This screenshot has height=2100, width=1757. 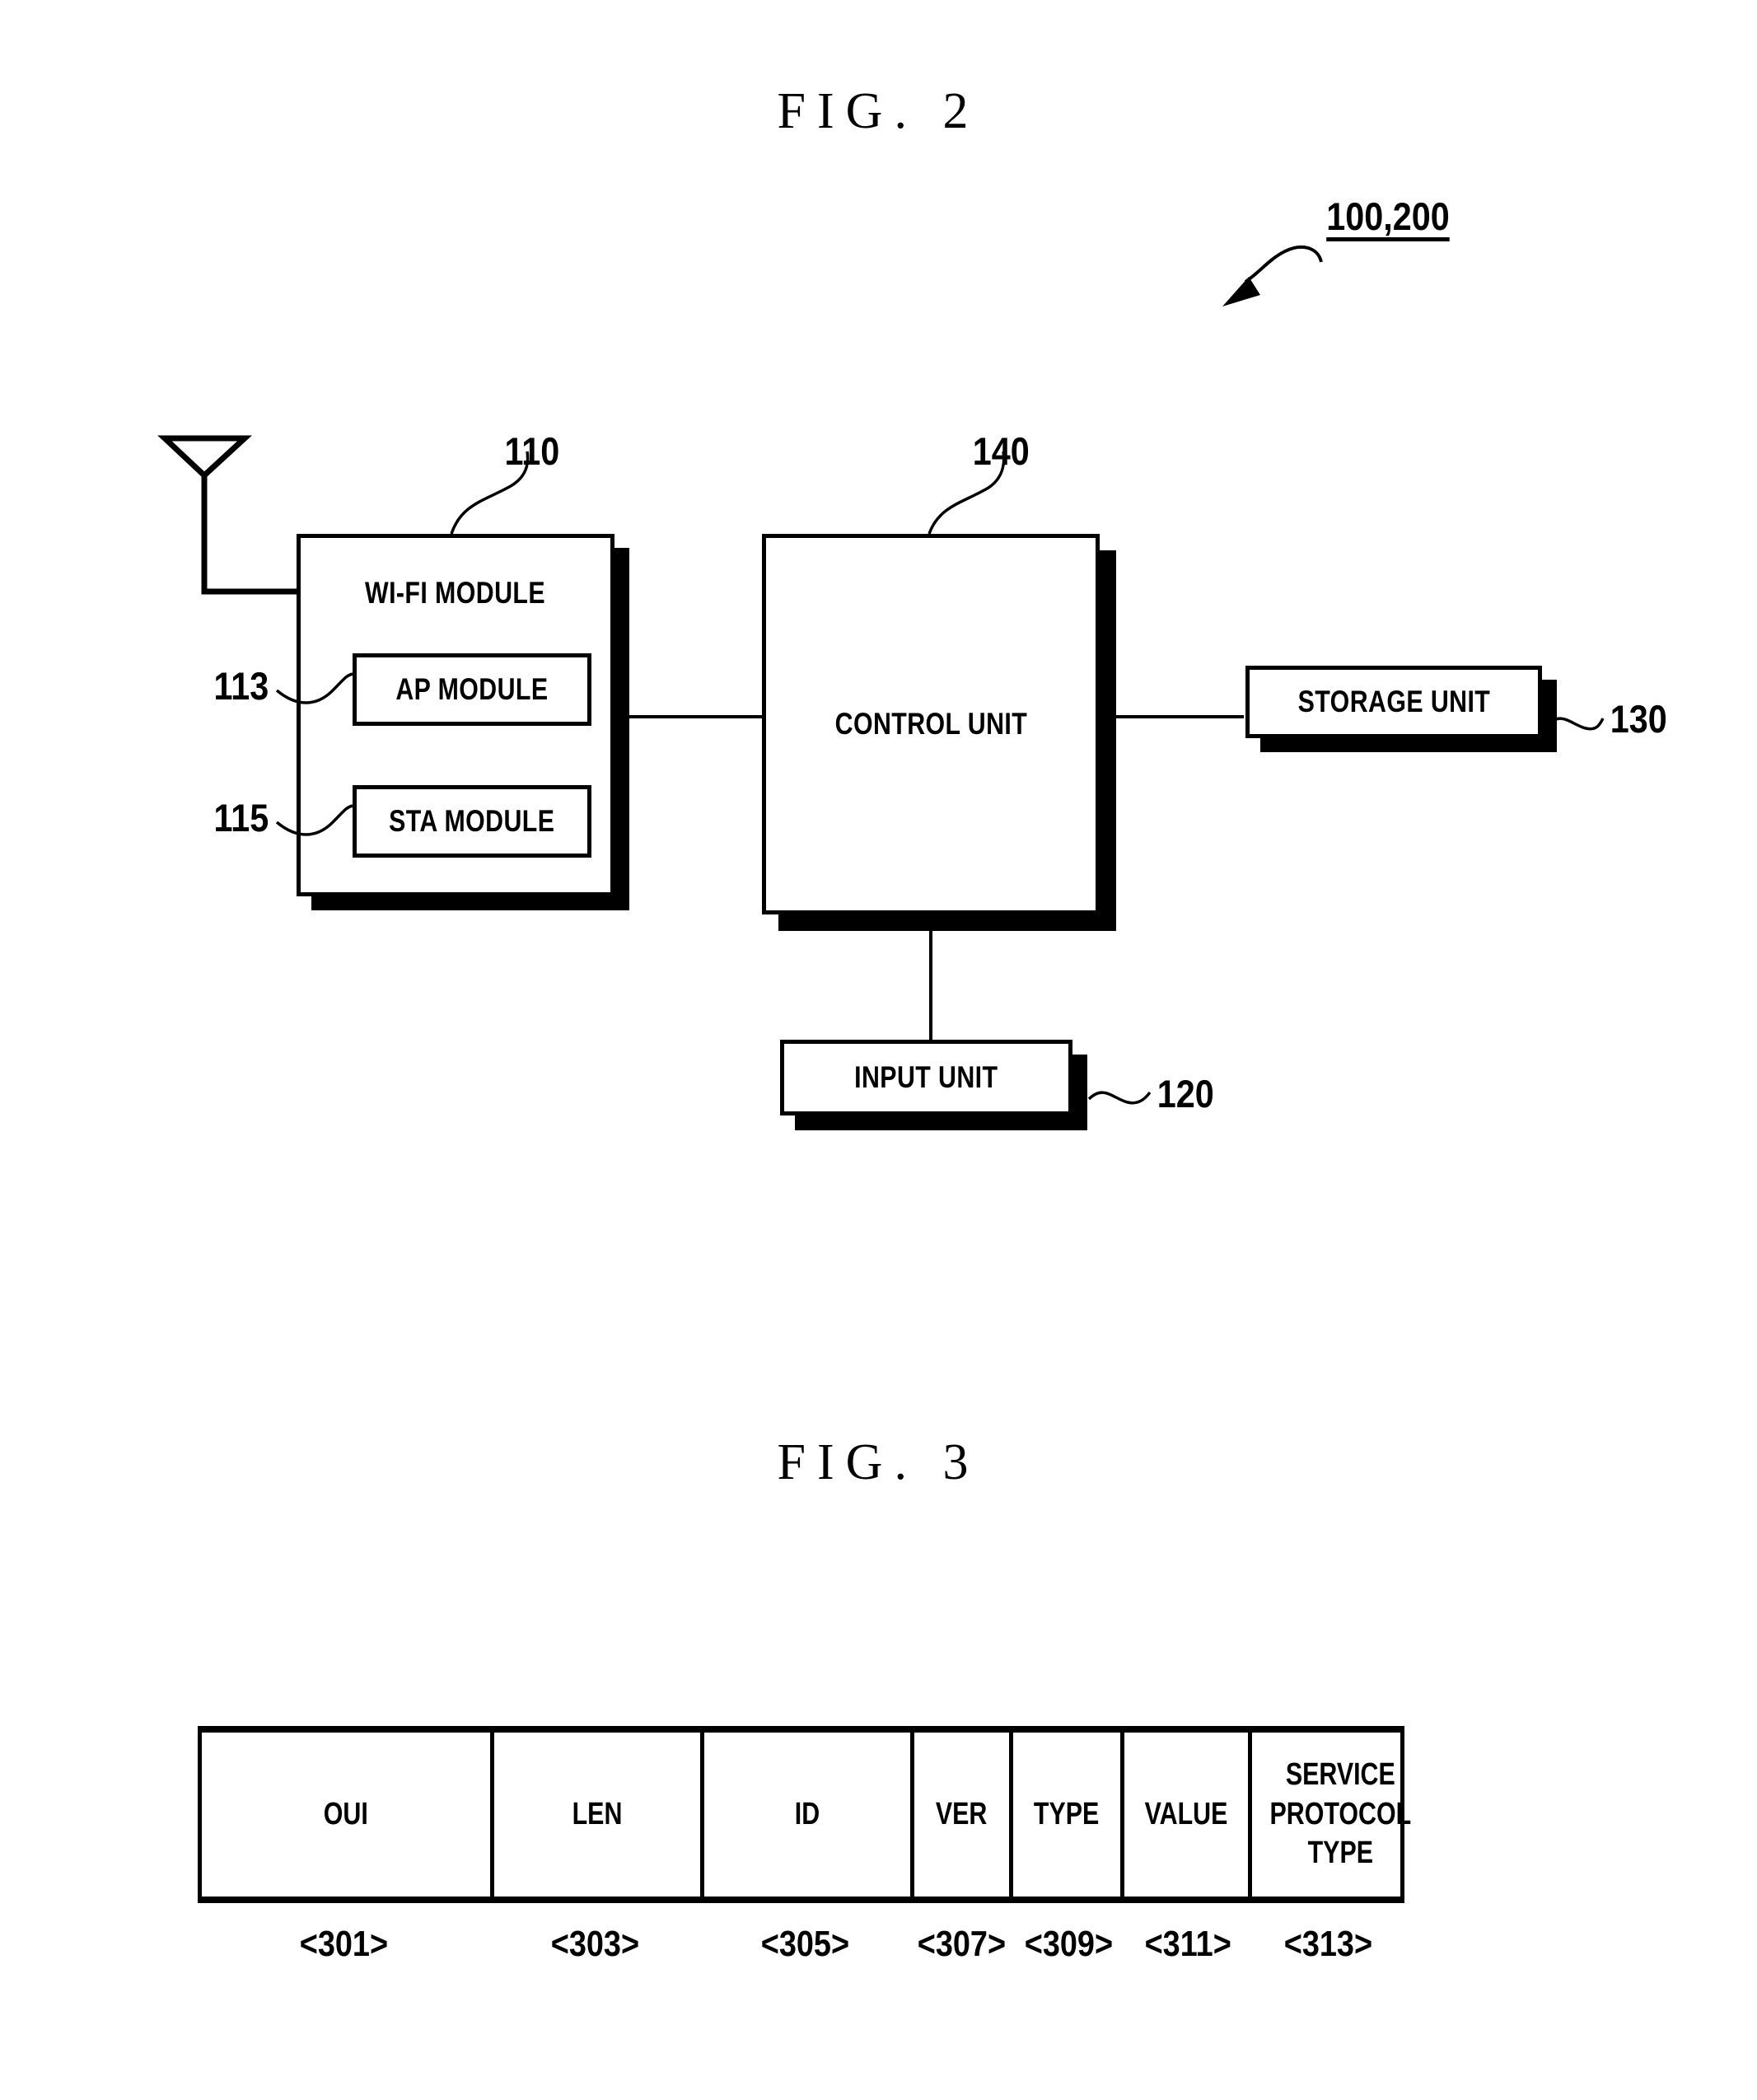 I want to click on sta-module-block: STA MODULE, so click(x=472, y=822).